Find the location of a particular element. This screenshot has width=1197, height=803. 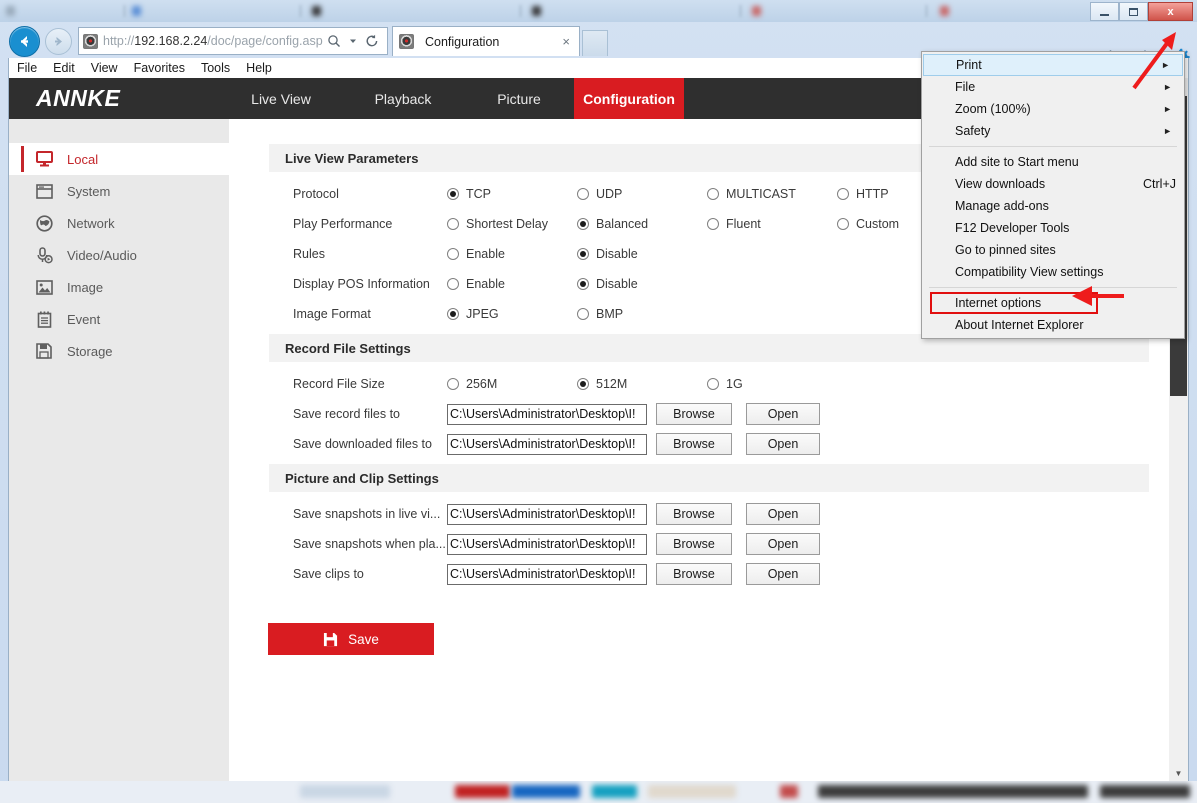

menu-view: View is located at coordinates (104, 68).